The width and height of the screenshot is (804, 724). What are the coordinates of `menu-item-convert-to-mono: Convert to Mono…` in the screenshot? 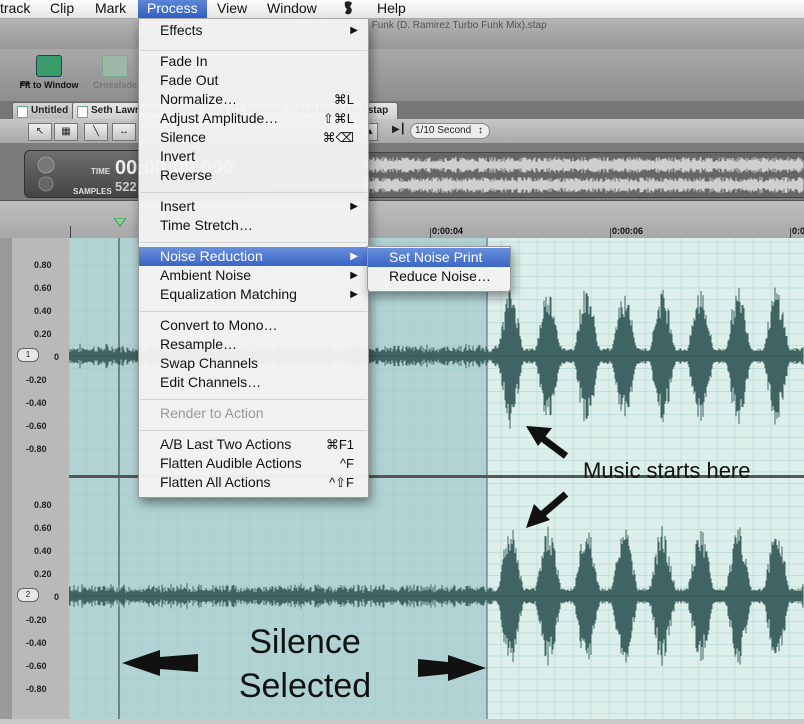 It's located at (253, 325).